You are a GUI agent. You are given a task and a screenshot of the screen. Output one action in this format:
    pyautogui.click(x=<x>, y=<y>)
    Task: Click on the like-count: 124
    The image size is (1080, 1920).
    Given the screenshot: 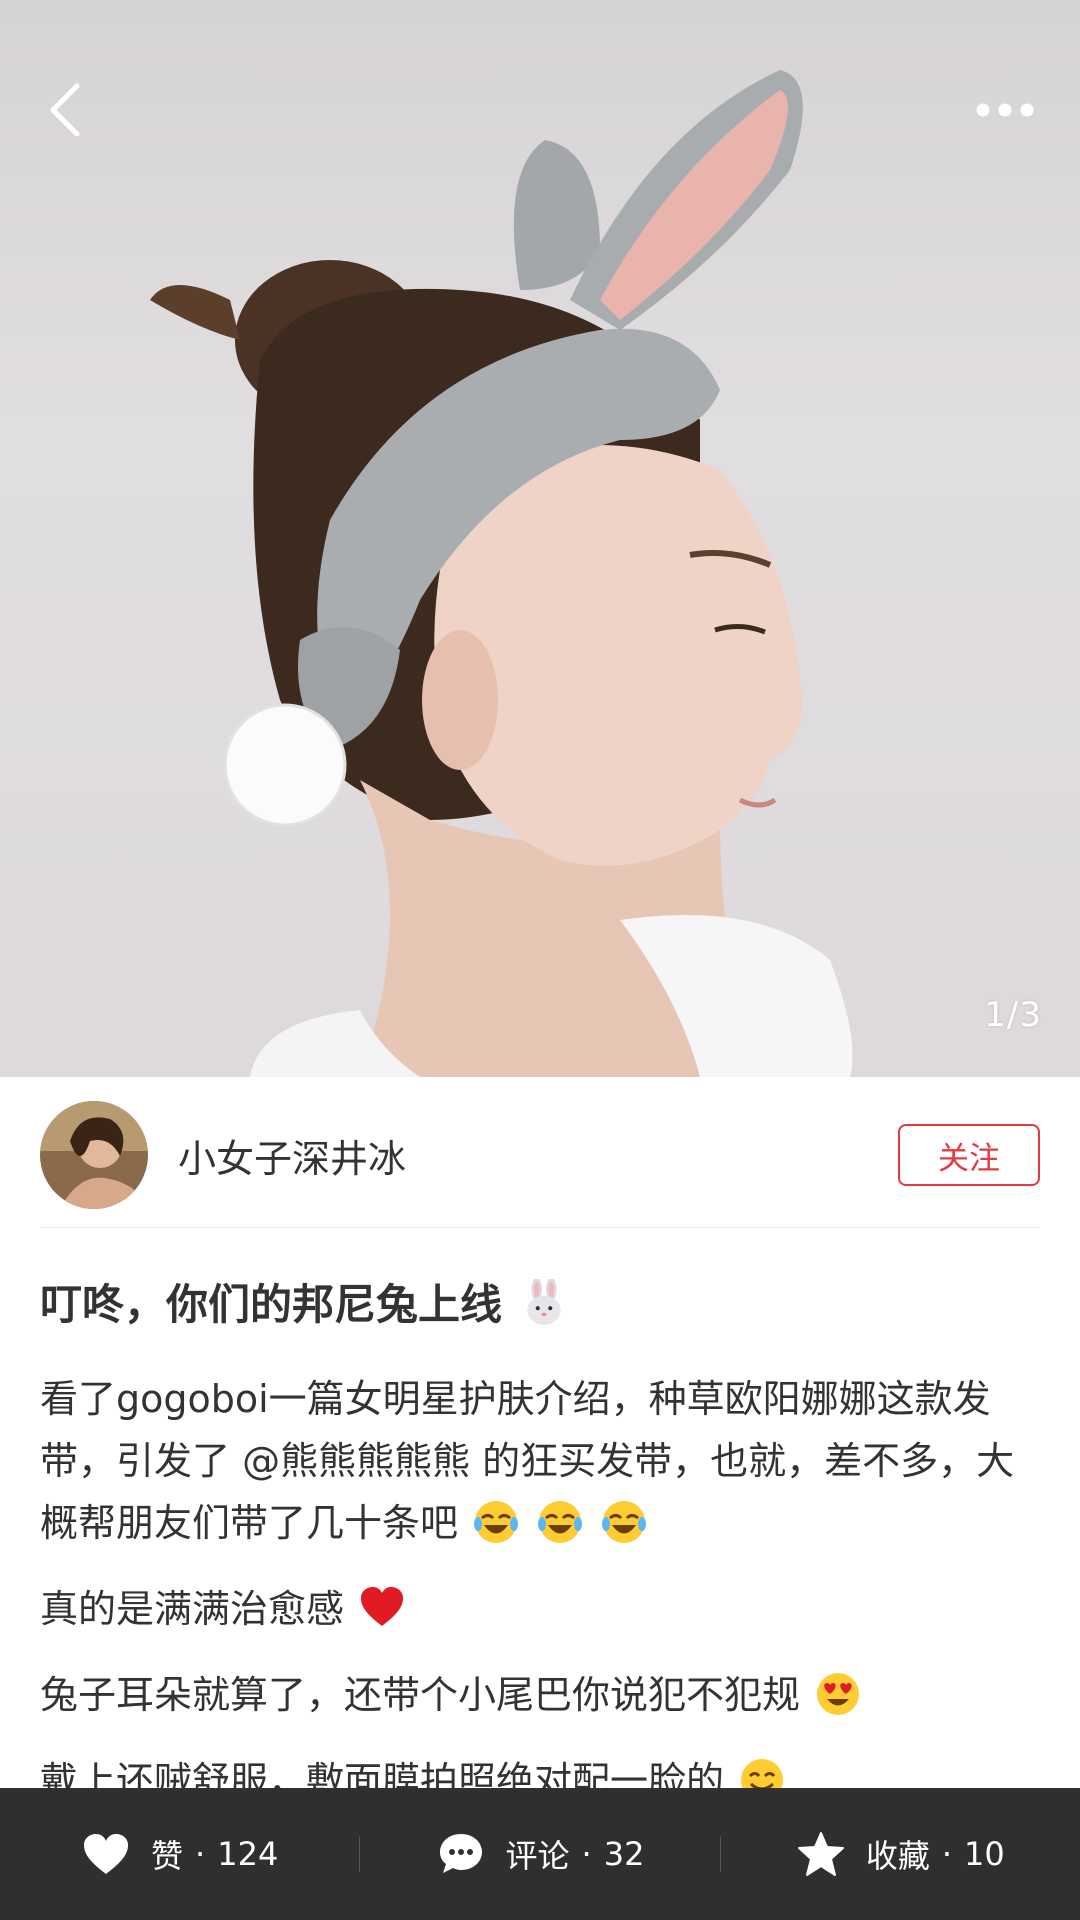 What is the action you would take?
    pyautogui.click(x=248, y=1854)
    